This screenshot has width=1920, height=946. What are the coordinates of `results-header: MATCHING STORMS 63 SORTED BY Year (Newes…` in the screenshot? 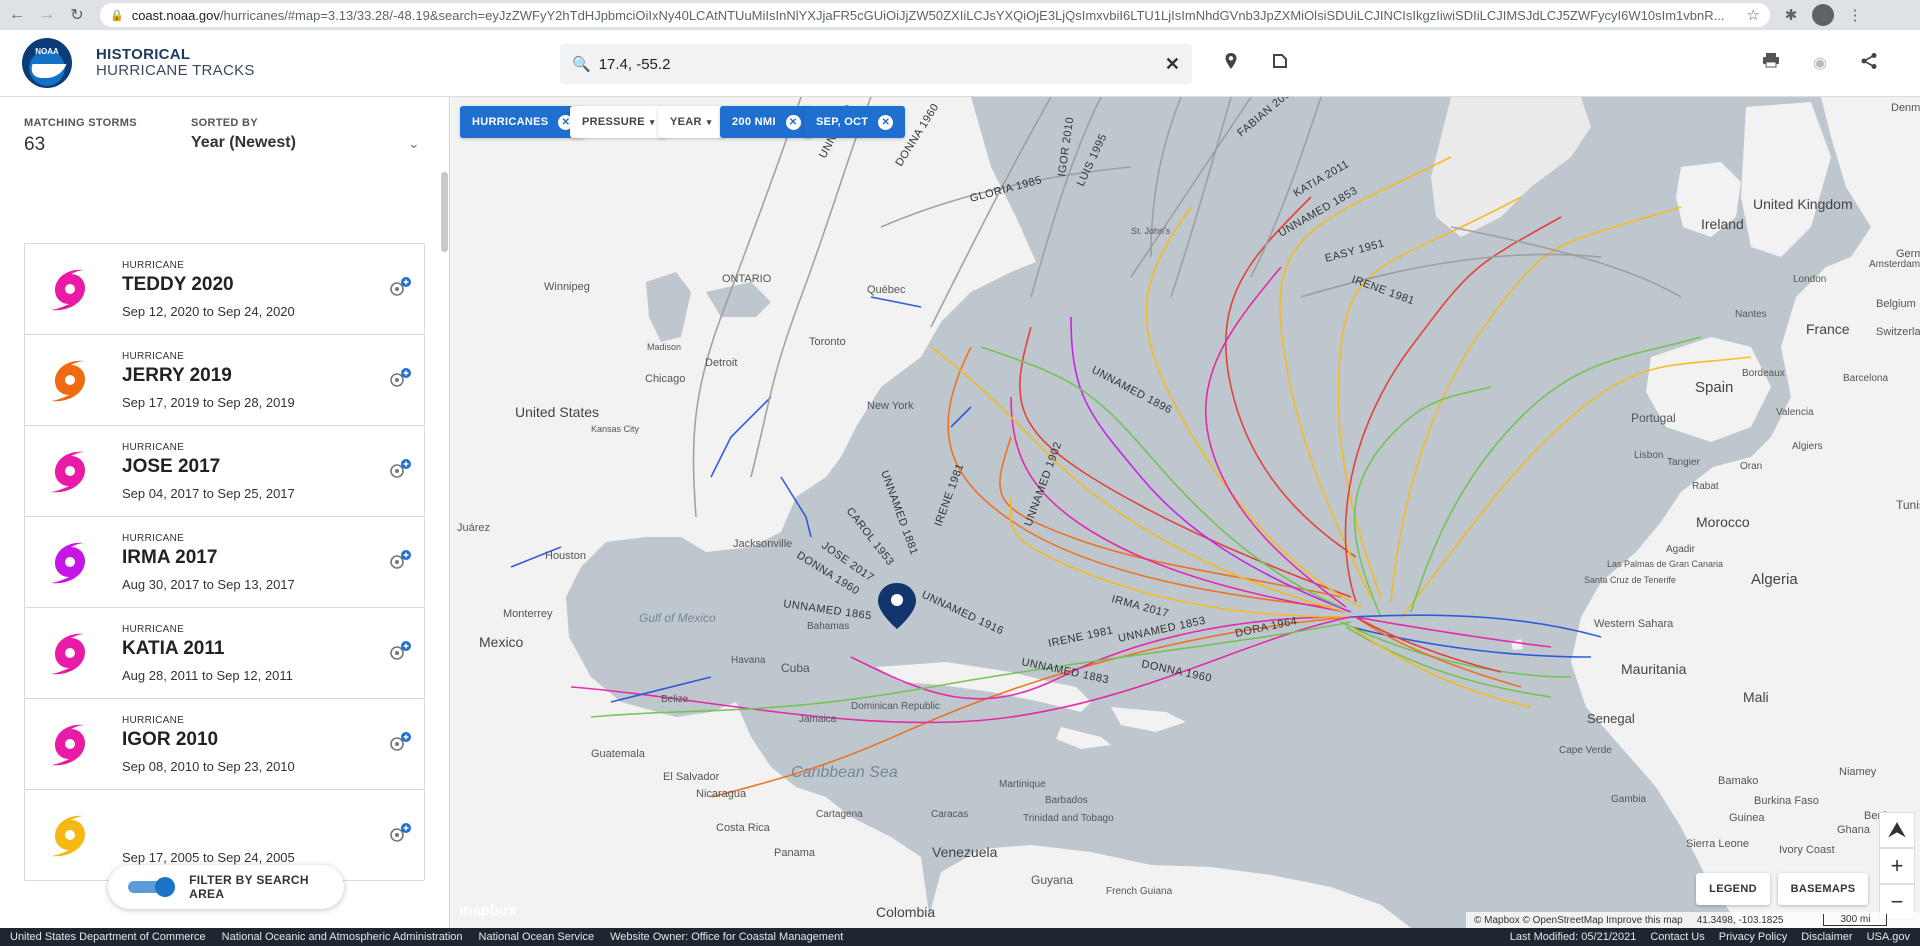 It's located at (224, 137).